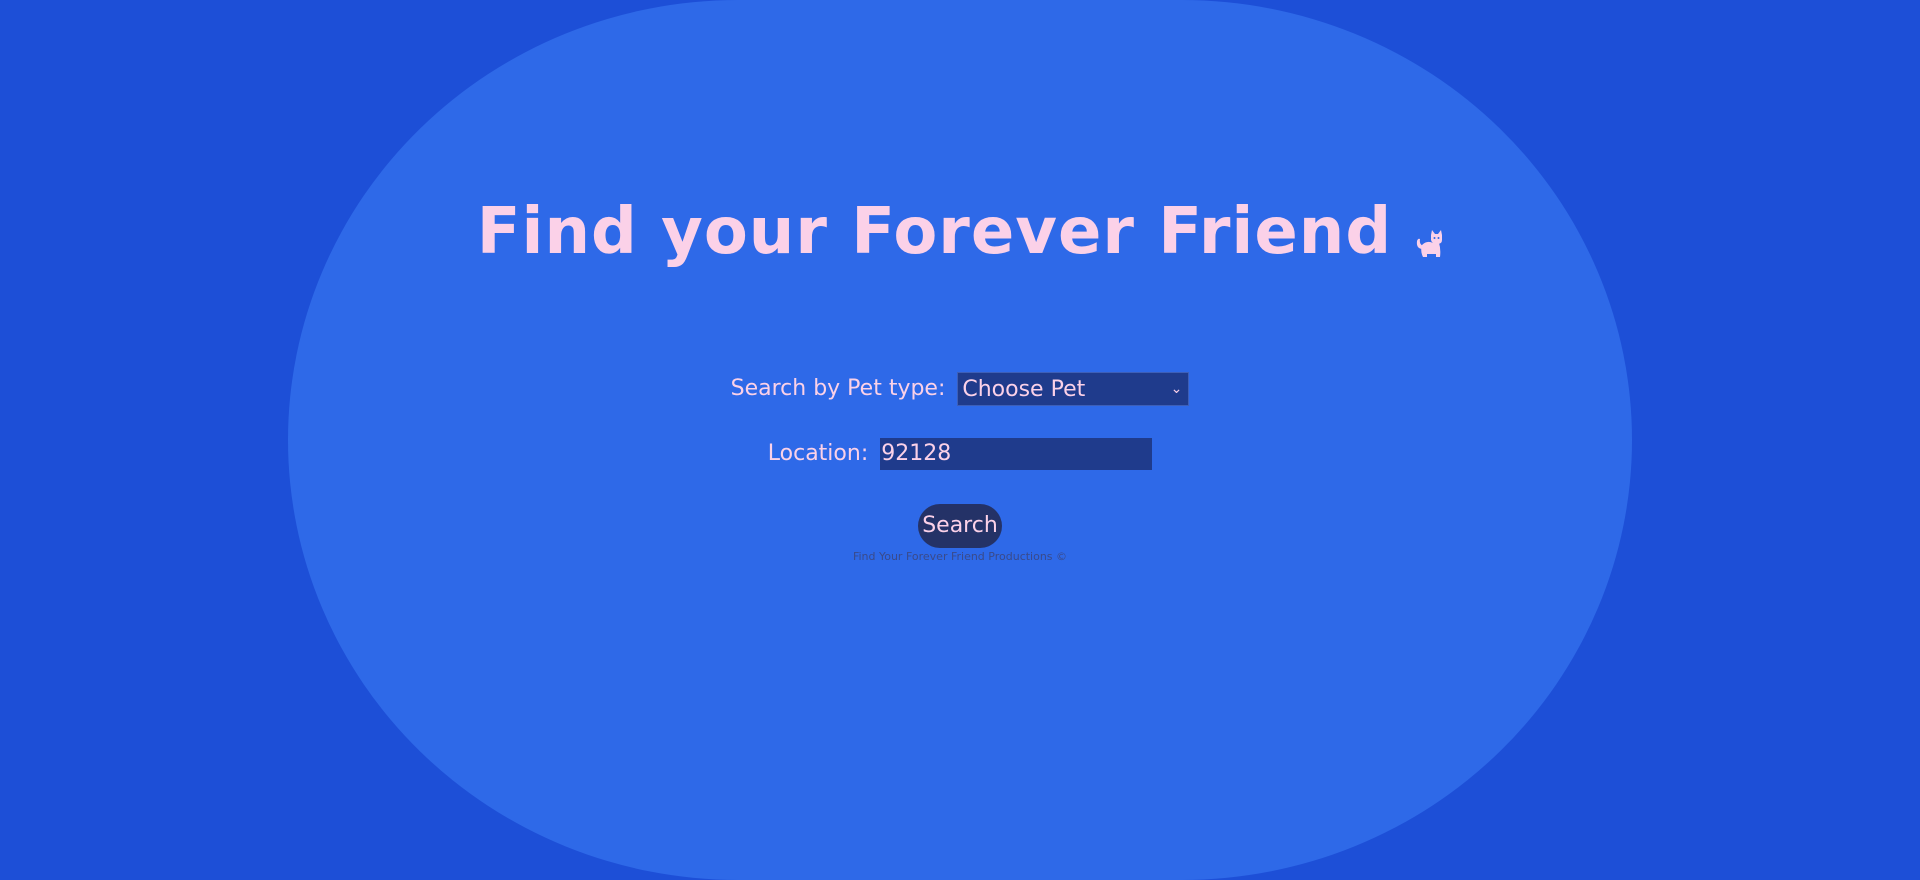 Image resolution: width=1920 pixels, height=880 pixels. Describe the element at coordinates (818, 453) in the screenshot. I see `location-label: Location:` at that location.